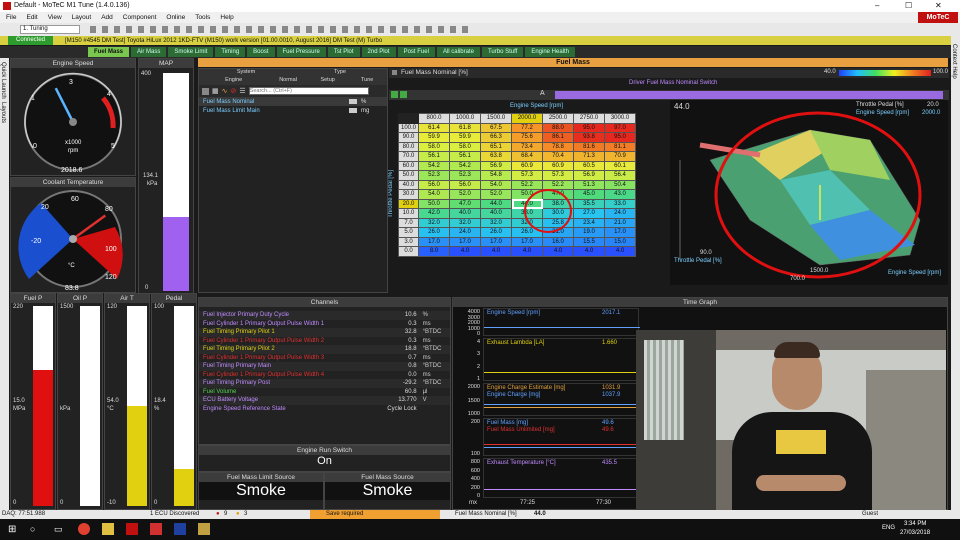 Image resolution: width=960 pixels, height=540 pixels. I want to click on y-axis-cell: 60.0, so click(408, 165).